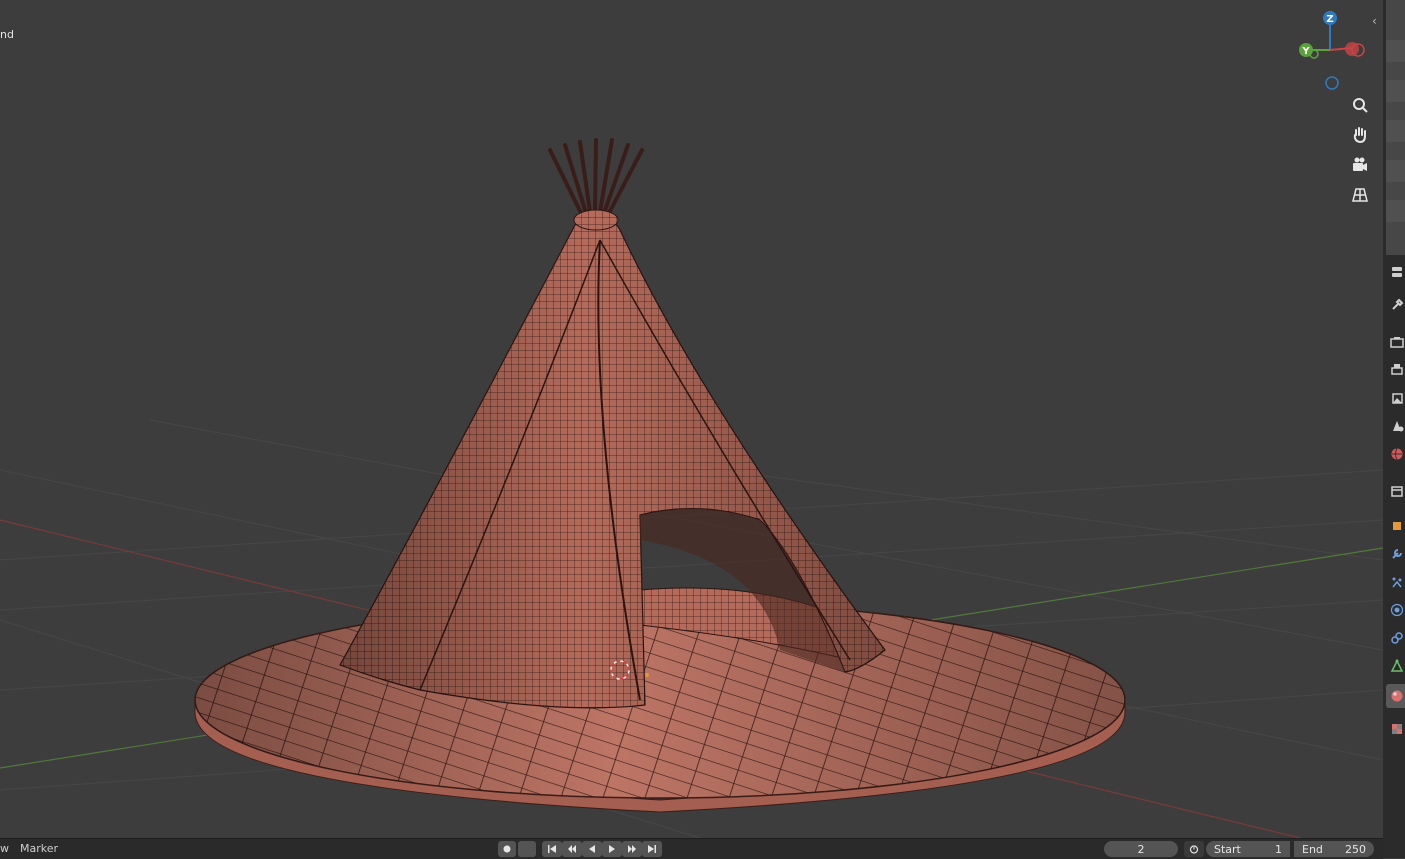 Image resolution: width=1405 pixels, height=859 pixels. Describe the element at coordinates (1334, 849) in the screenshot. I see `end-frame-field: End 250` at that location.